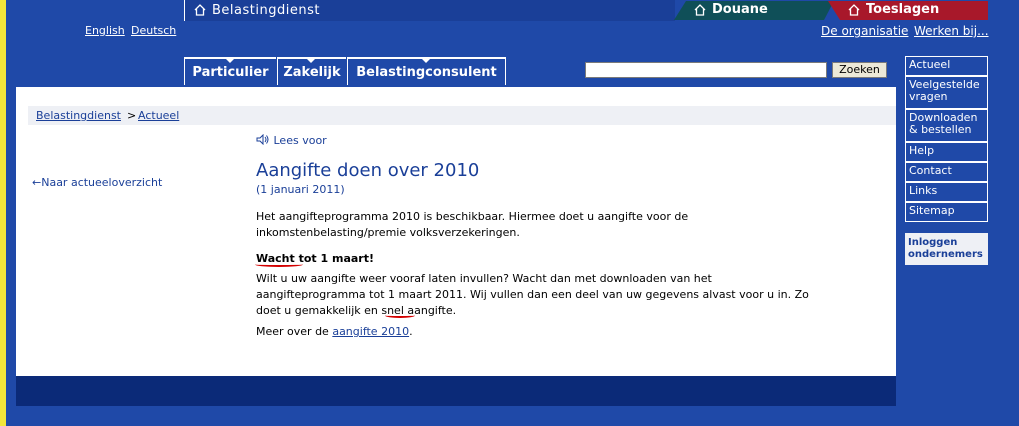 The image size is (1019, 426). Describe the element at coordinates (368, 170) in the screenshot. I see `page-title: Aangifte doen over 2010` at that location.